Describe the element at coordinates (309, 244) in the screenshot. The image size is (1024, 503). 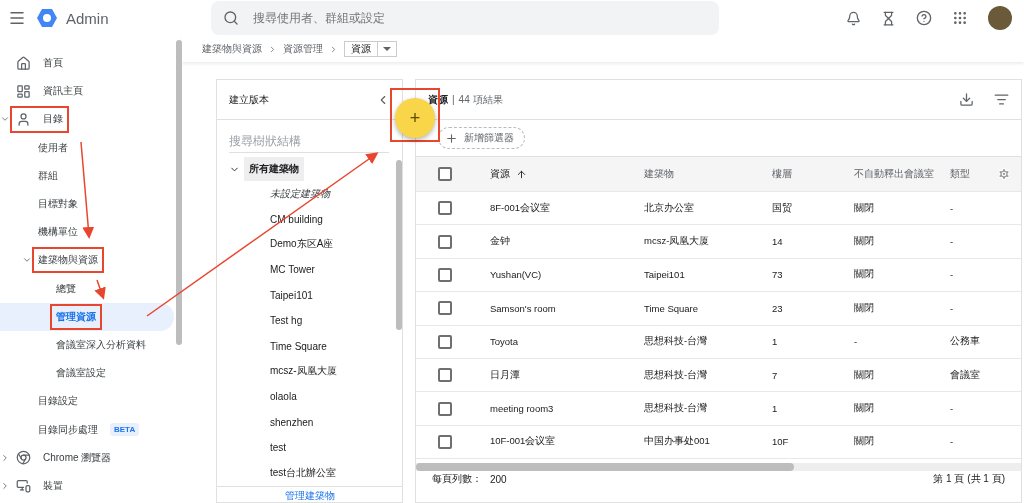
I see `tree-node: Demo东区A座` at that location.